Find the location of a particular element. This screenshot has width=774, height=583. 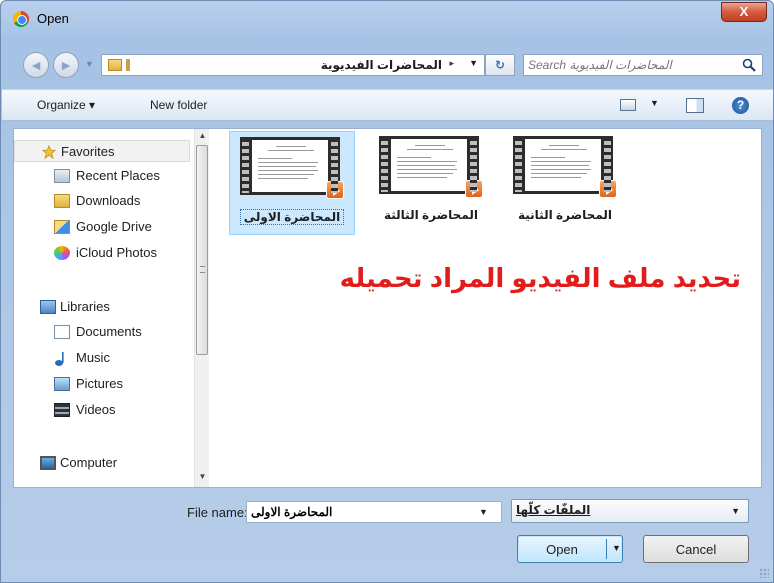

nav-label: Google Drive is located at coordinates (114, 226).